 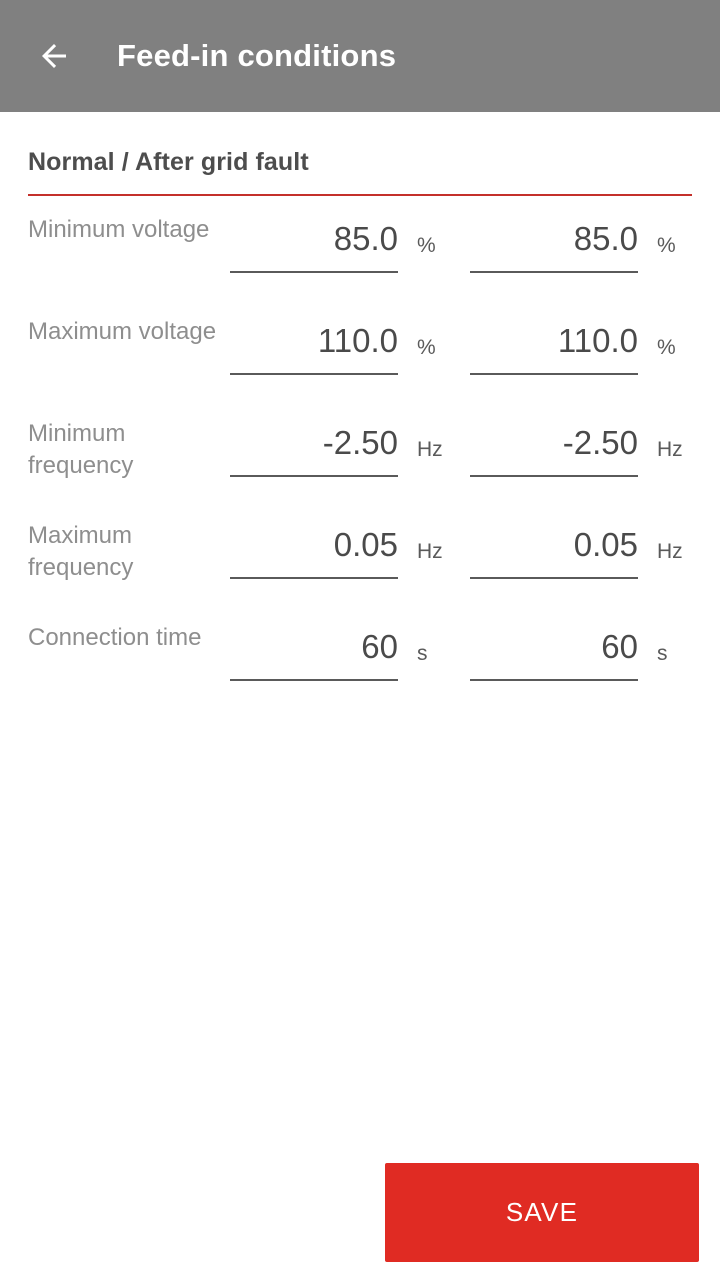 What do you see at coordinates (360, 195) in the screenshot?
I see `section-divider` at bounding box center [360, 195].